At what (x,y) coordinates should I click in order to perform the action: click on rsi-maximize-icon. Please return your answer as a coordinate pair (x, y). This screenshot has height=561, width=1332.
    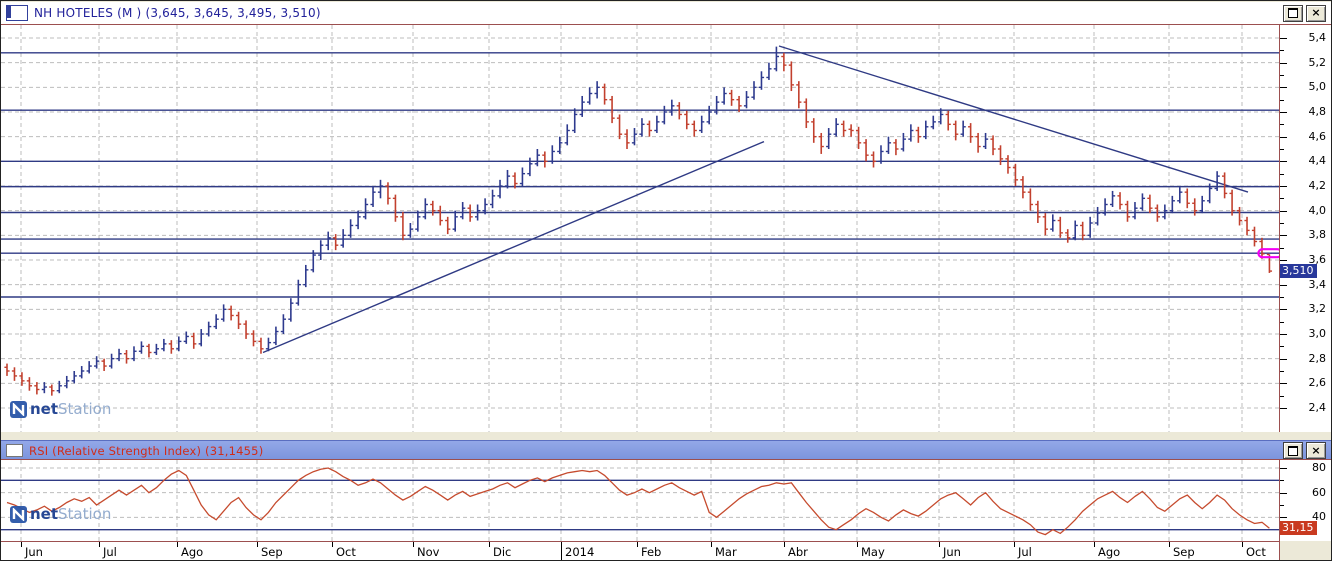
    Looking at the image, I should click on (1293, 450).